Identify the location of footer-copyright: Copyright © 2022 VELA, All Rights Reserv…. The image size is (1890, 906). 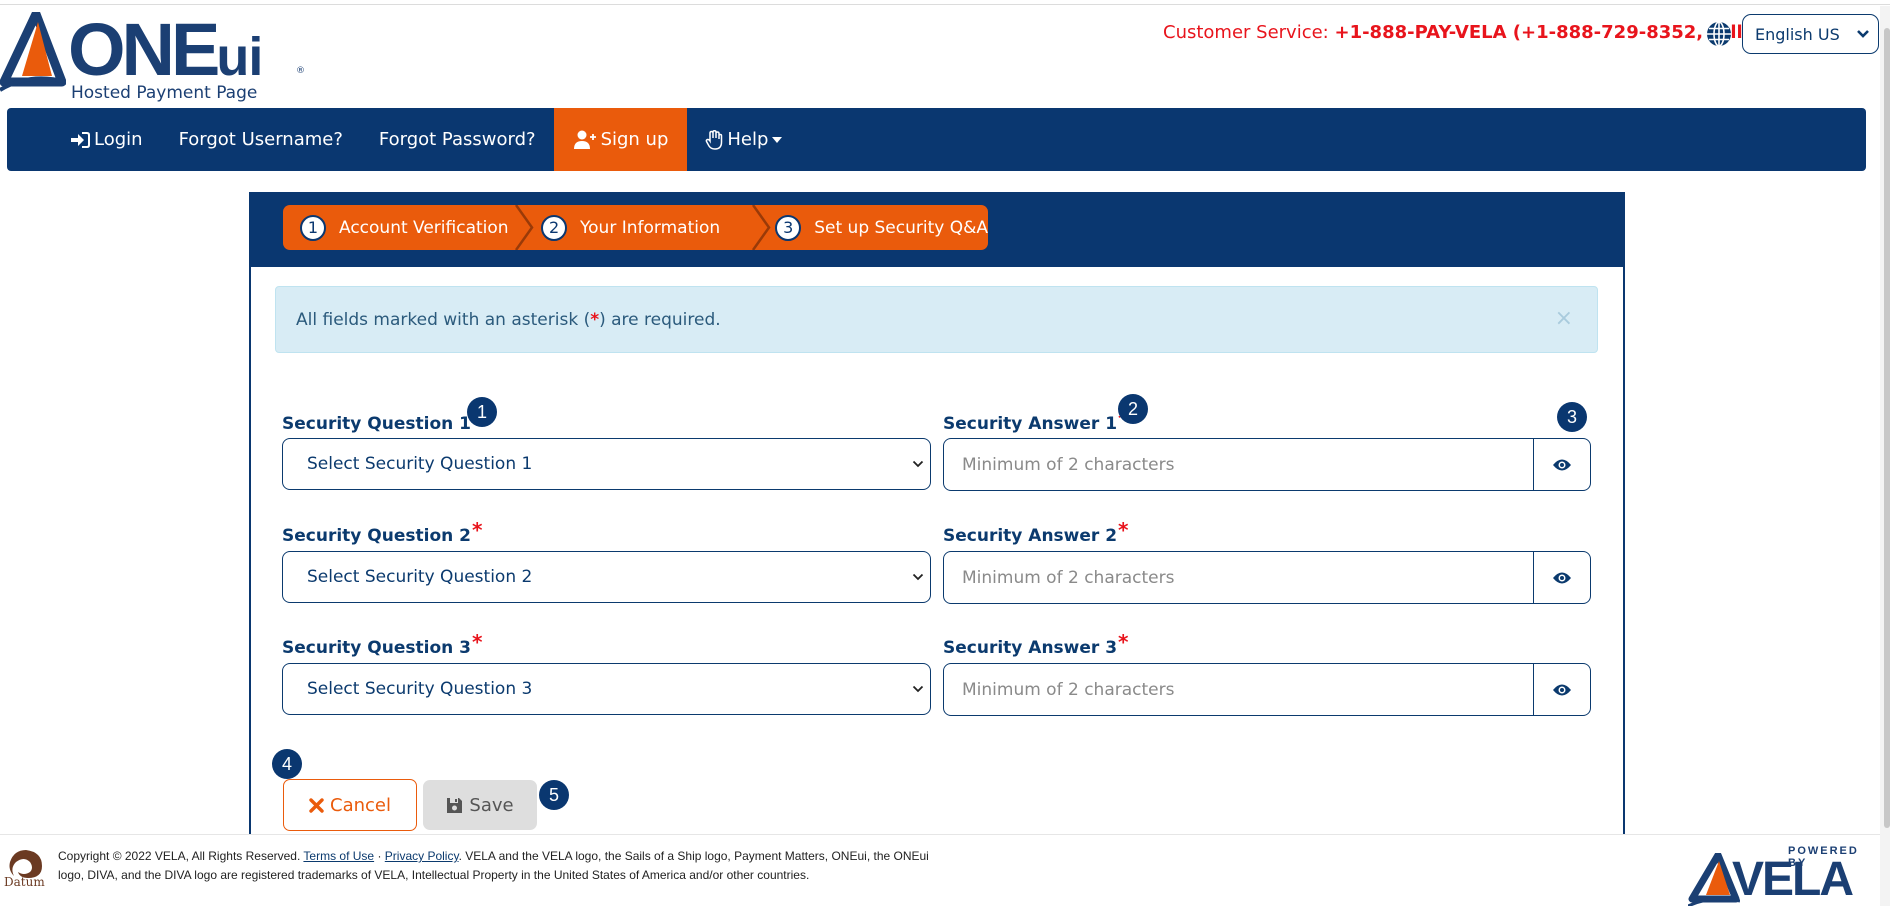
(493, 865).